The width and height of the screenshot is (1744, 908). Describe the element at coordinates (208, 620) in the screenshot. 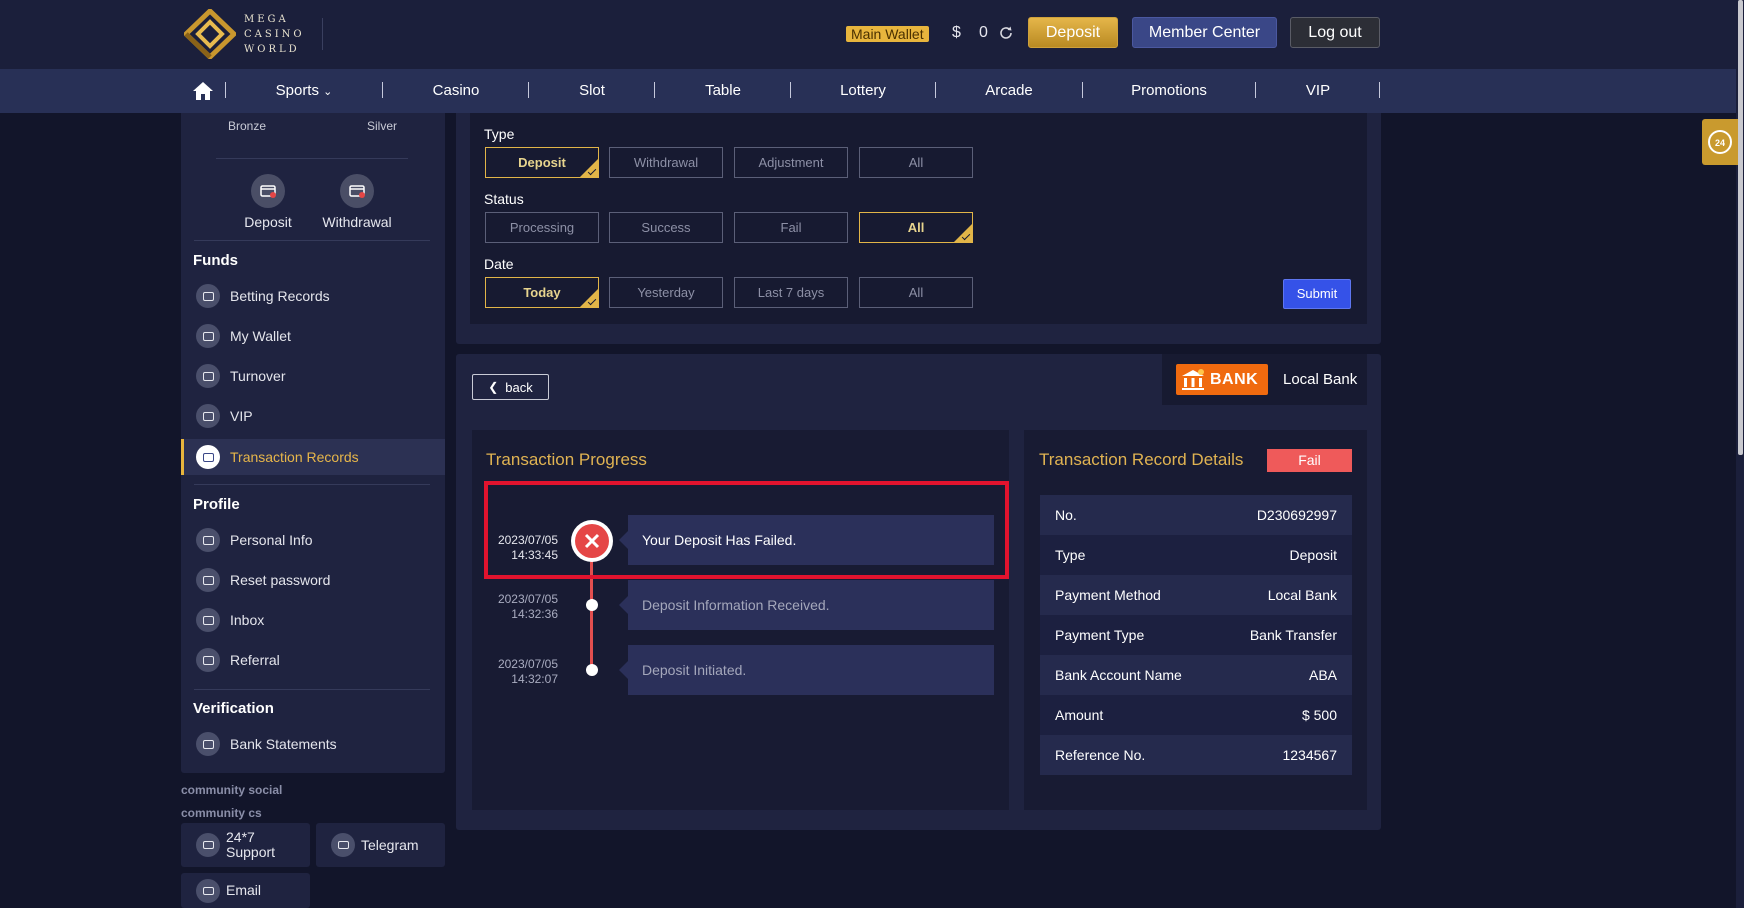

I see `mail-icon` at that location.